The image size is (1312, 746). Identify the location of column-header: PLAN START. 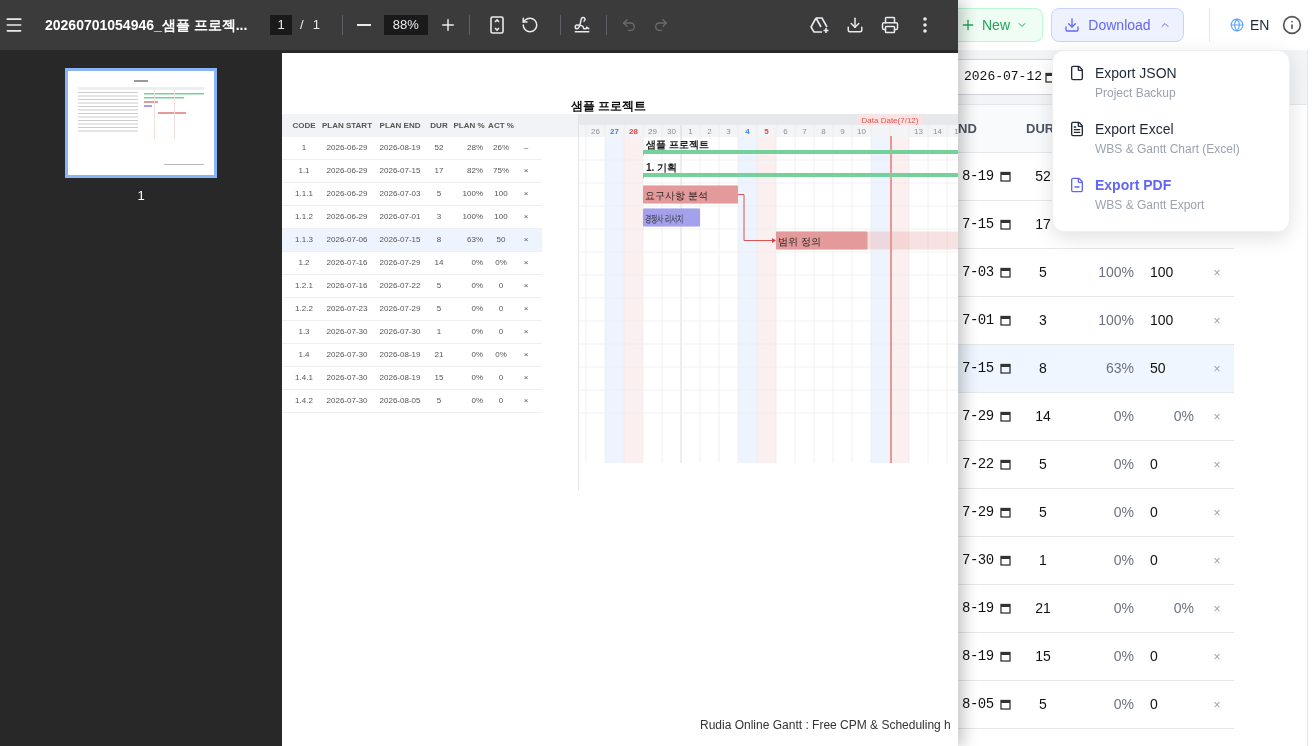
(347, 125).